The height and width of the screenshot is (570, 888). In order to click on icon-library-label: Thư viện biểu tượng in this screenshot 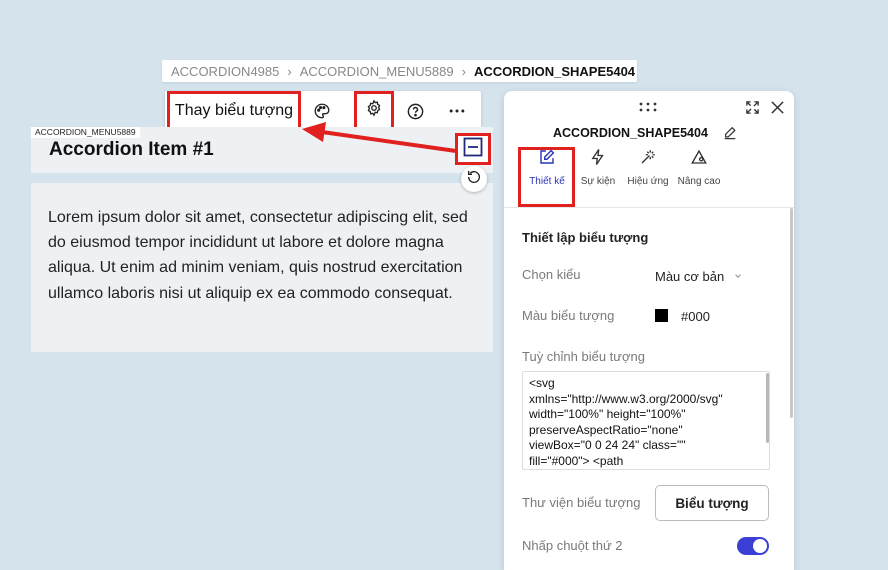, I will do `click(581, 502)`.